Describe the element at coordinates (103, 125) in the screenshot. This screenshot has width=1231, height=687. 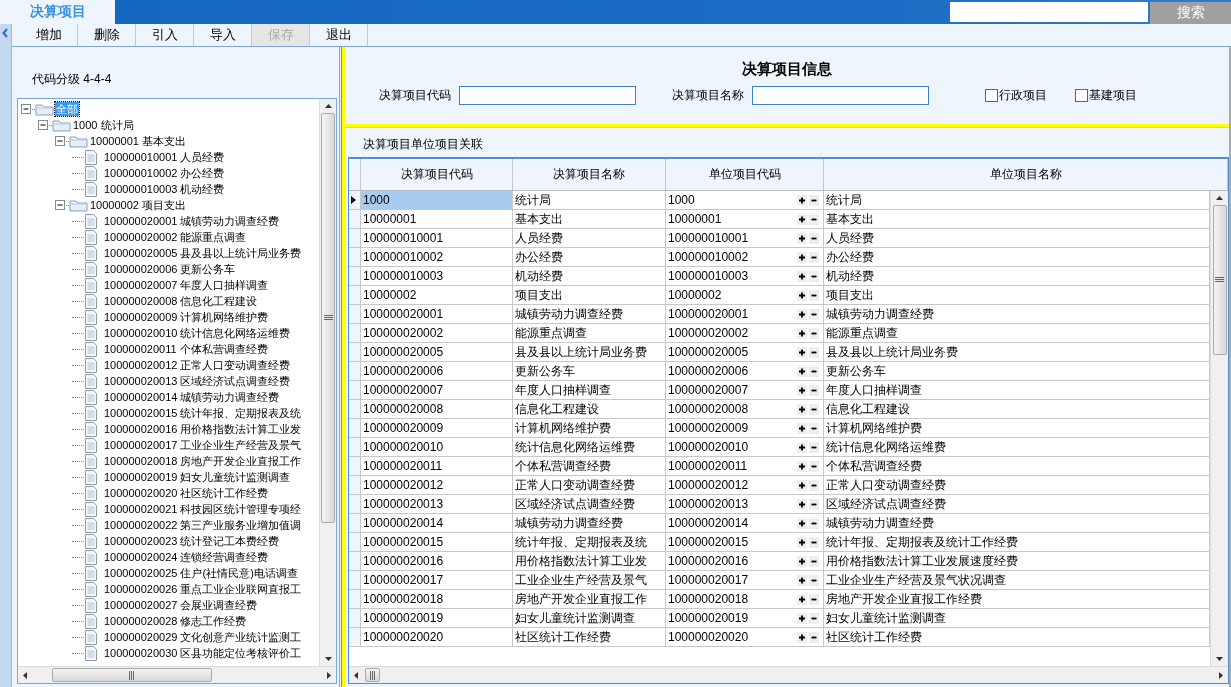
I see `tree-item: 1000 统计局` at that location.